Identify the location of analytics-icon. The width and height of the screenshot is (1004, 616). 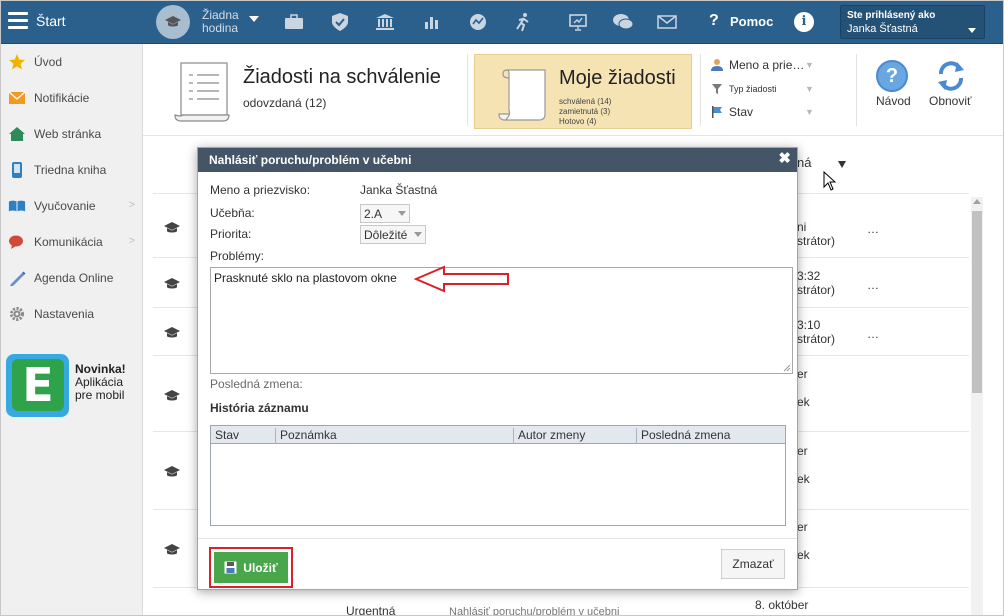
(478, 22).